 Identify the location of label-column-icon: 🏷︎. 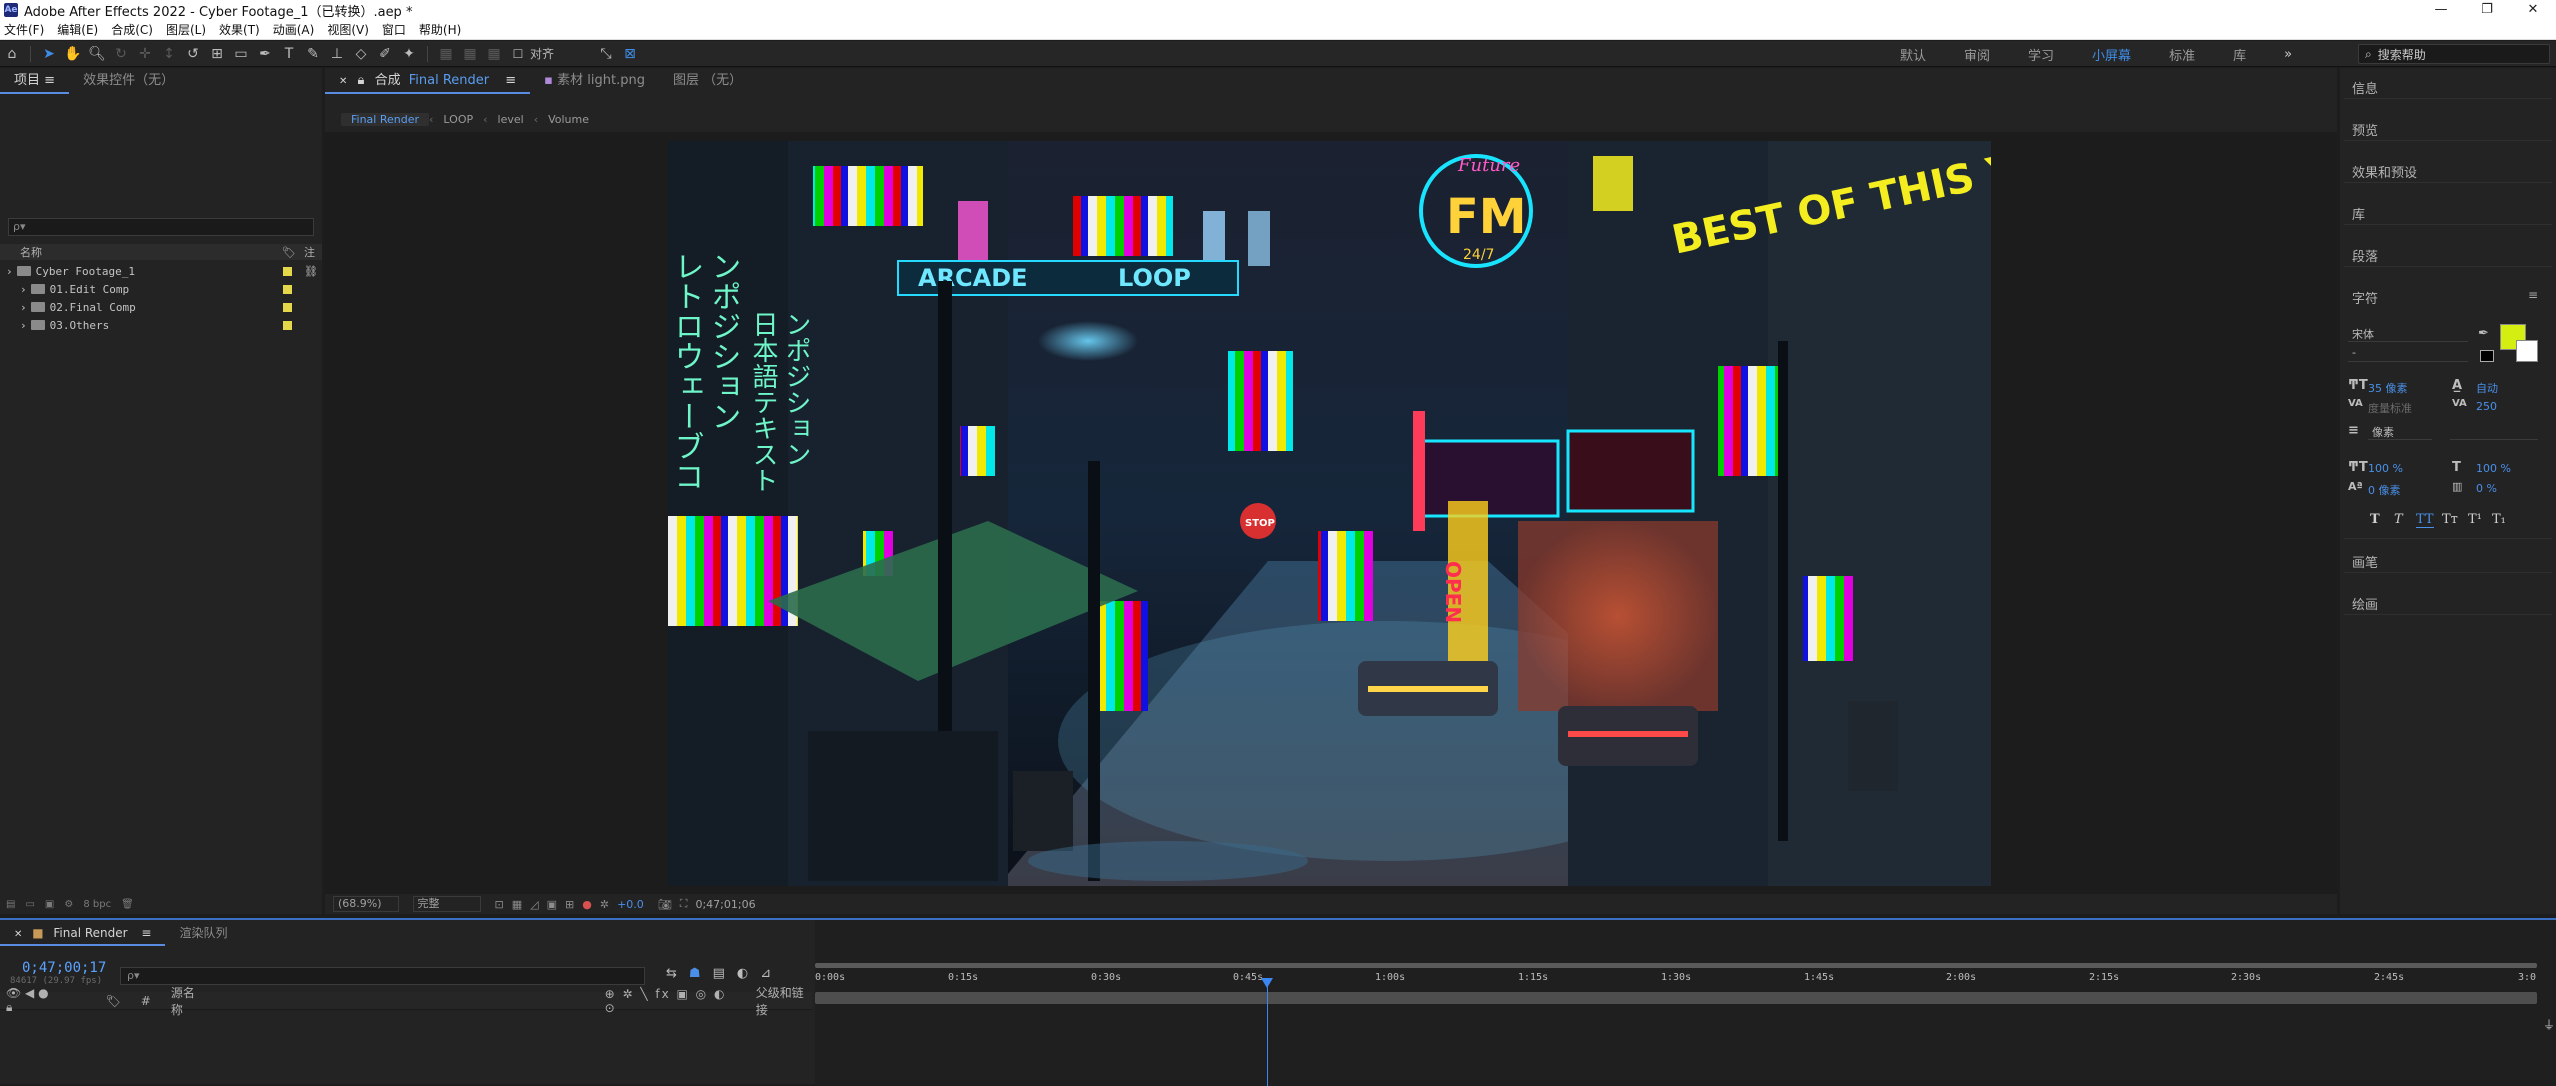
(113, 1001).